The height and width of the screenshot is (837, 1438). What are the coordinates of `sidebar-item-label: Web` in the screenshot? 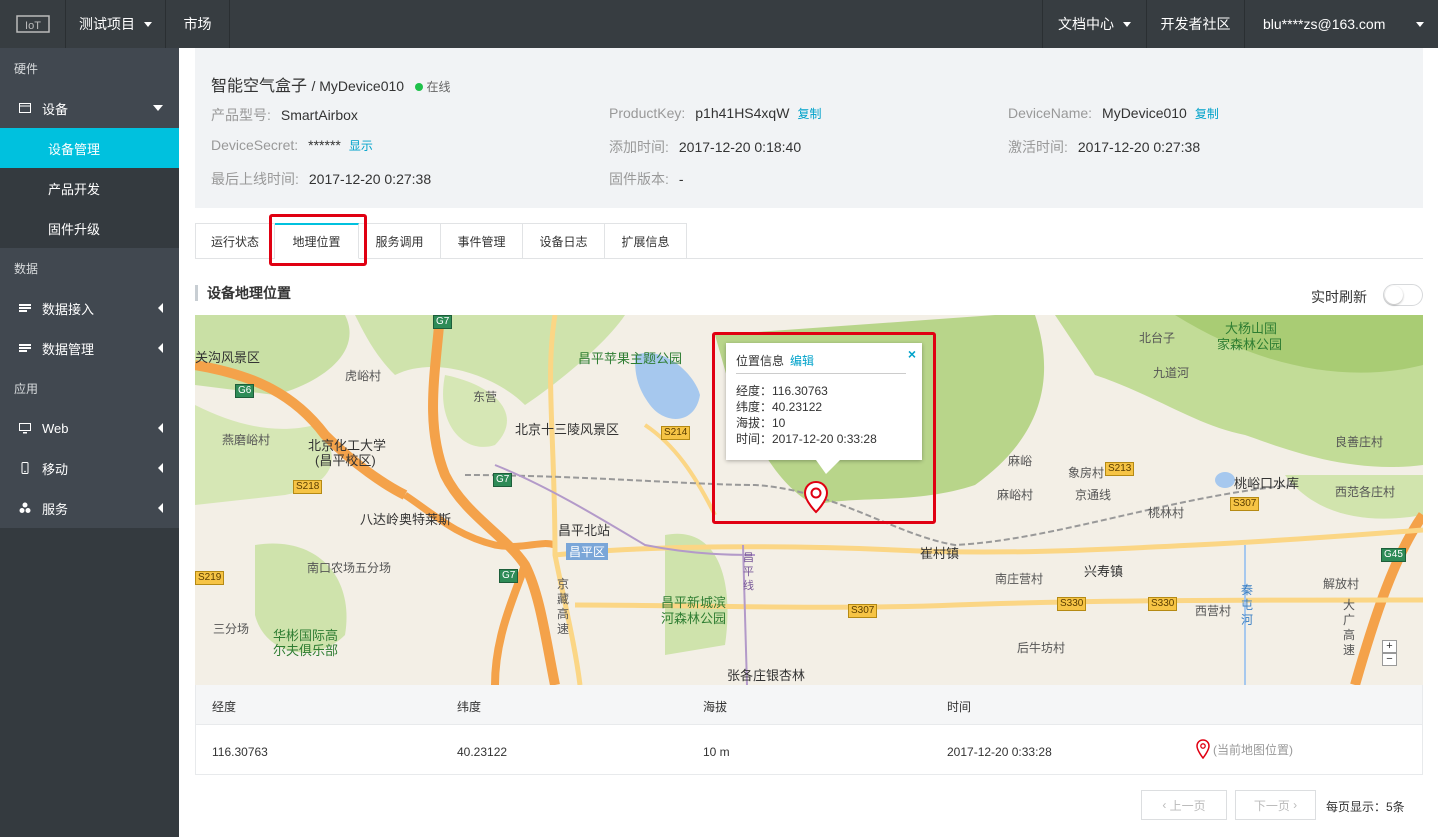 It's located at (55, 428).